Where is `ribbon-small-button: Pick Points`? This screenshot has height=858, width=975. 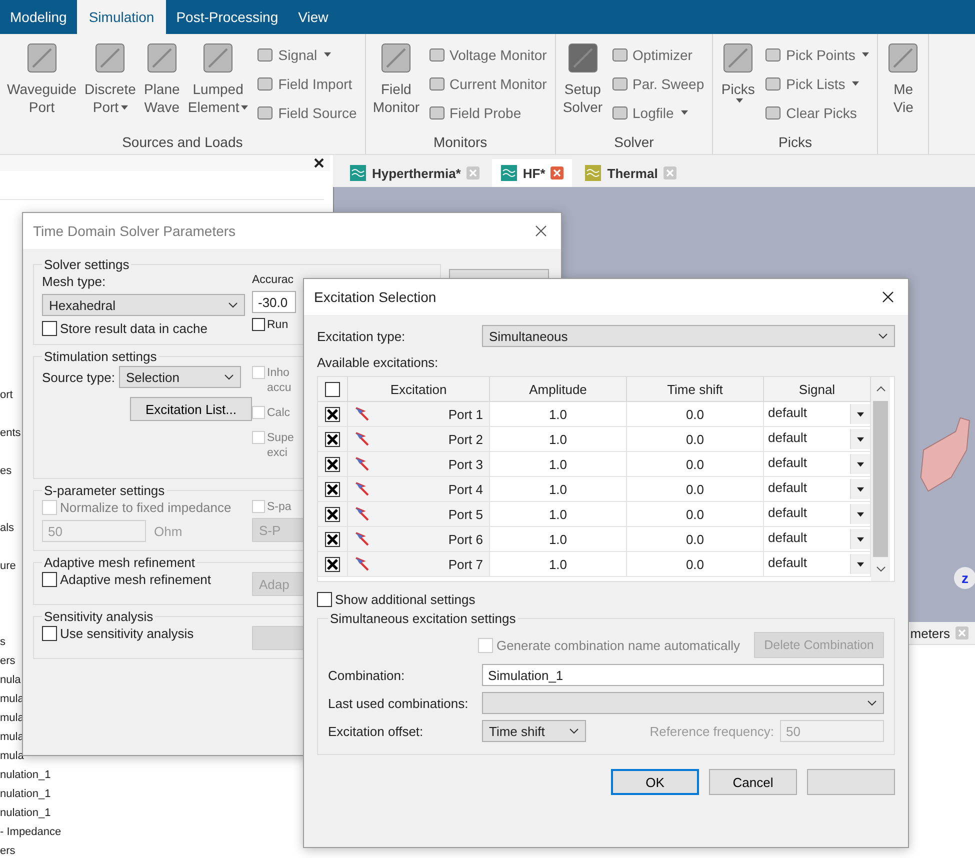
ribbon-small-button: Pick Points is located at coordinates (817, 54).